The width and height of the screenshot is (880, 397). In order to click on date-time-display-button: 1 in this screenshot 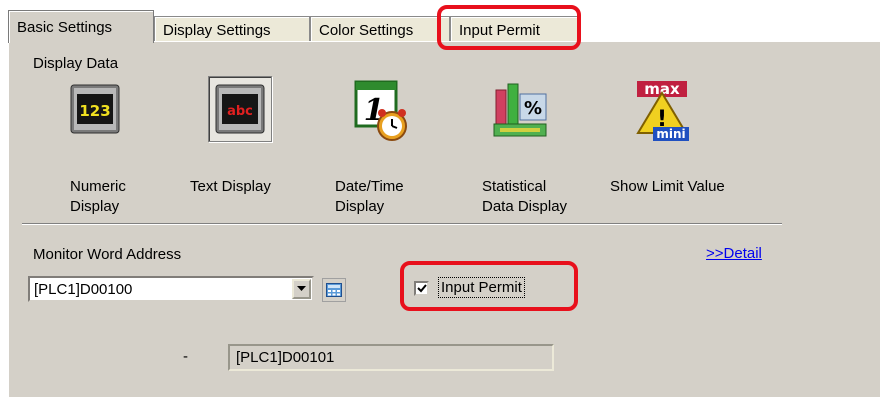, I will do `click(381, 111)`.